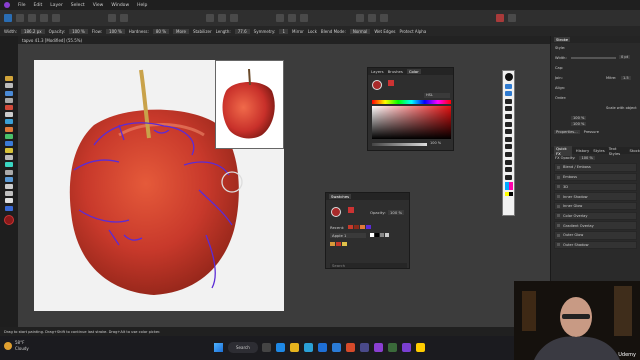 The height and width of the screenshot is (360, 640). Describe the element at coordinates (336, 212) in the screenshot. I see `swatch-color-well` at that location.